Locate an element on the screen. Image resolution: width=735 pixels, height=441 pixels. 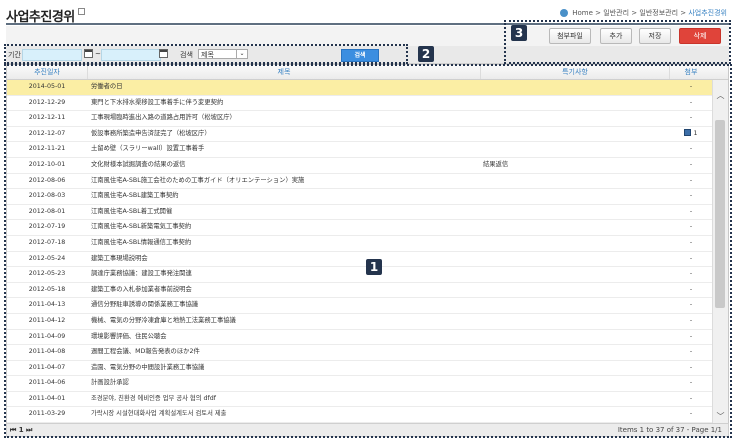
breadcrumb-current: 사업추진경위 is located at coordinates (707, 13).